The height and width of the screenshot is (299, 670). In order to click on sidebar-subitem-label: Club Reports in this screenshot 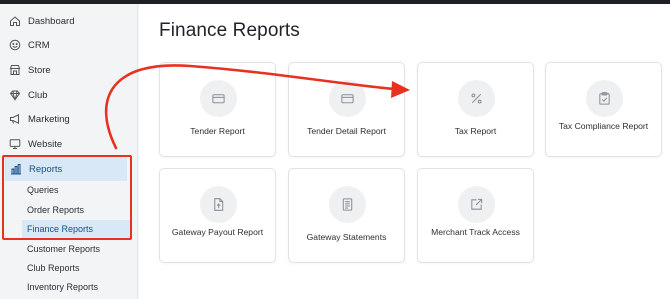, I will do `click(53, 268)`.